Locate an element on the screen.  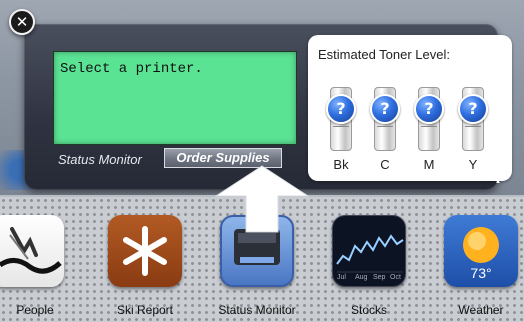
cartridge-label-magenta: M is located at coordinates (429, 164).